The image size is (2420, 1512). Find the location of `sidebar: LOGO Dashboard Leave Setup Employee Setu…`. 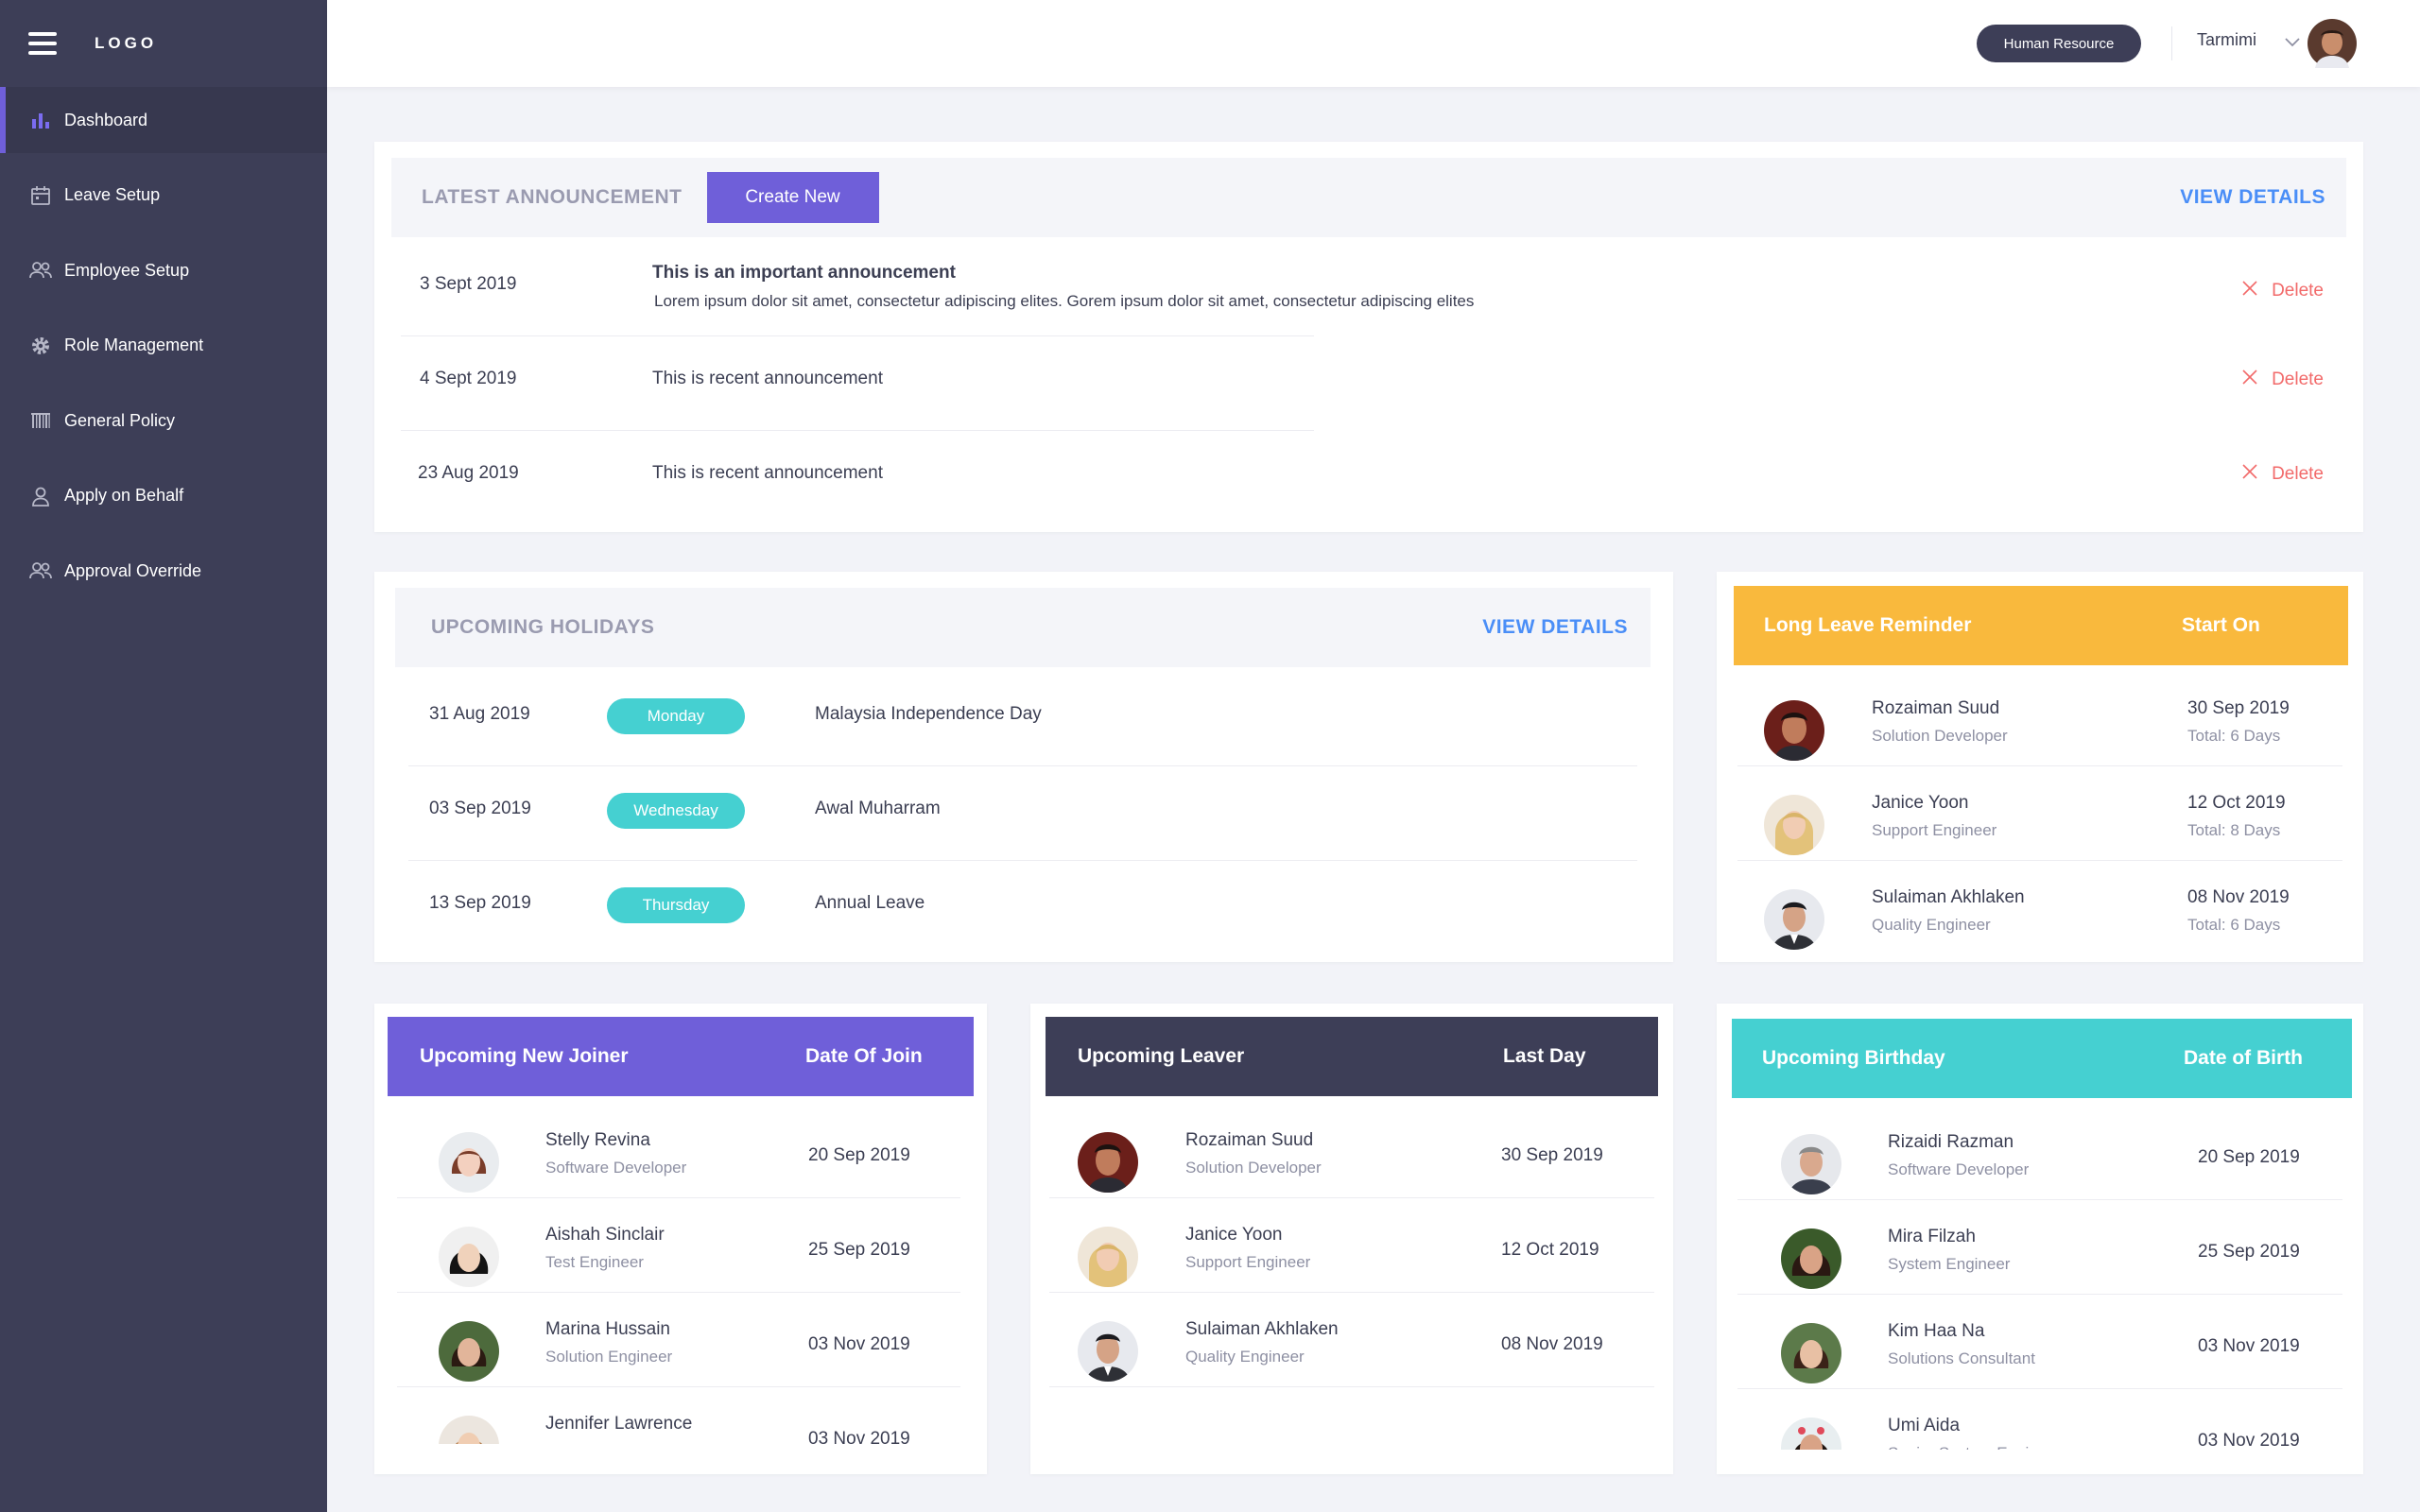

sidebar: LOGO Dashboard Leave Setup Employee Setu… is located at coordinates (163, 756).